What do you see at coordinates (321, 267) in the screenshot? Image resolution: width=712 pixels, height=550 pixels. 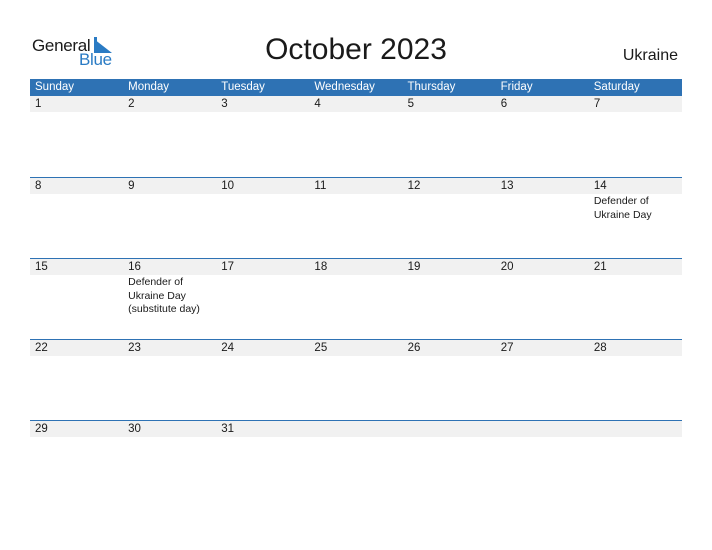 I see `day-number: 18` at bounding box center [321, 267].